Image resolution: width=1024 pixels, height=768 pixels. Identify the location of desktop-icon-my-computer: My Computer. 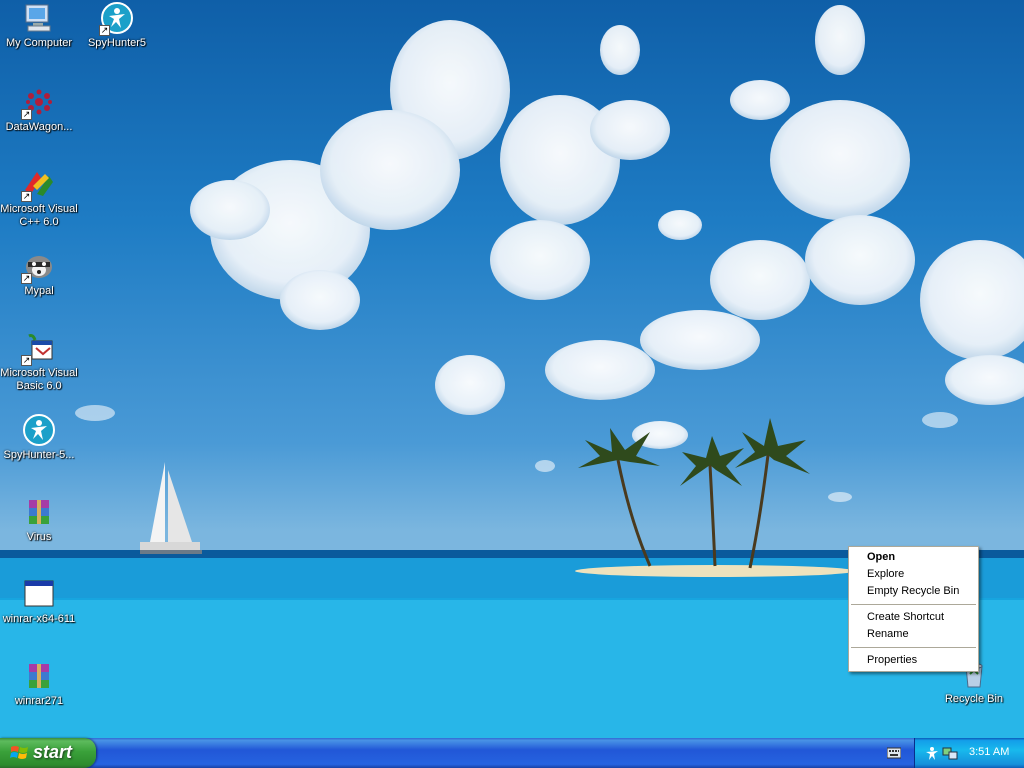
(39, 26).